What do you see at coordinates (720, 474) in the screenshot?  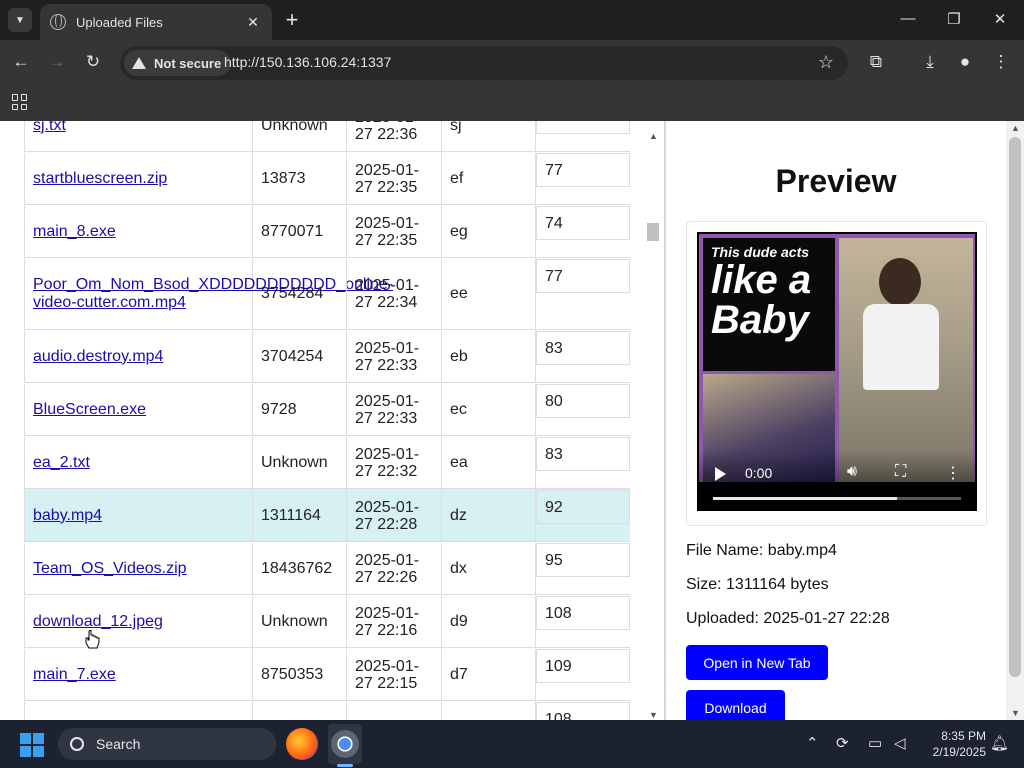 I see `play-icon` at bounding box center [720, 474].